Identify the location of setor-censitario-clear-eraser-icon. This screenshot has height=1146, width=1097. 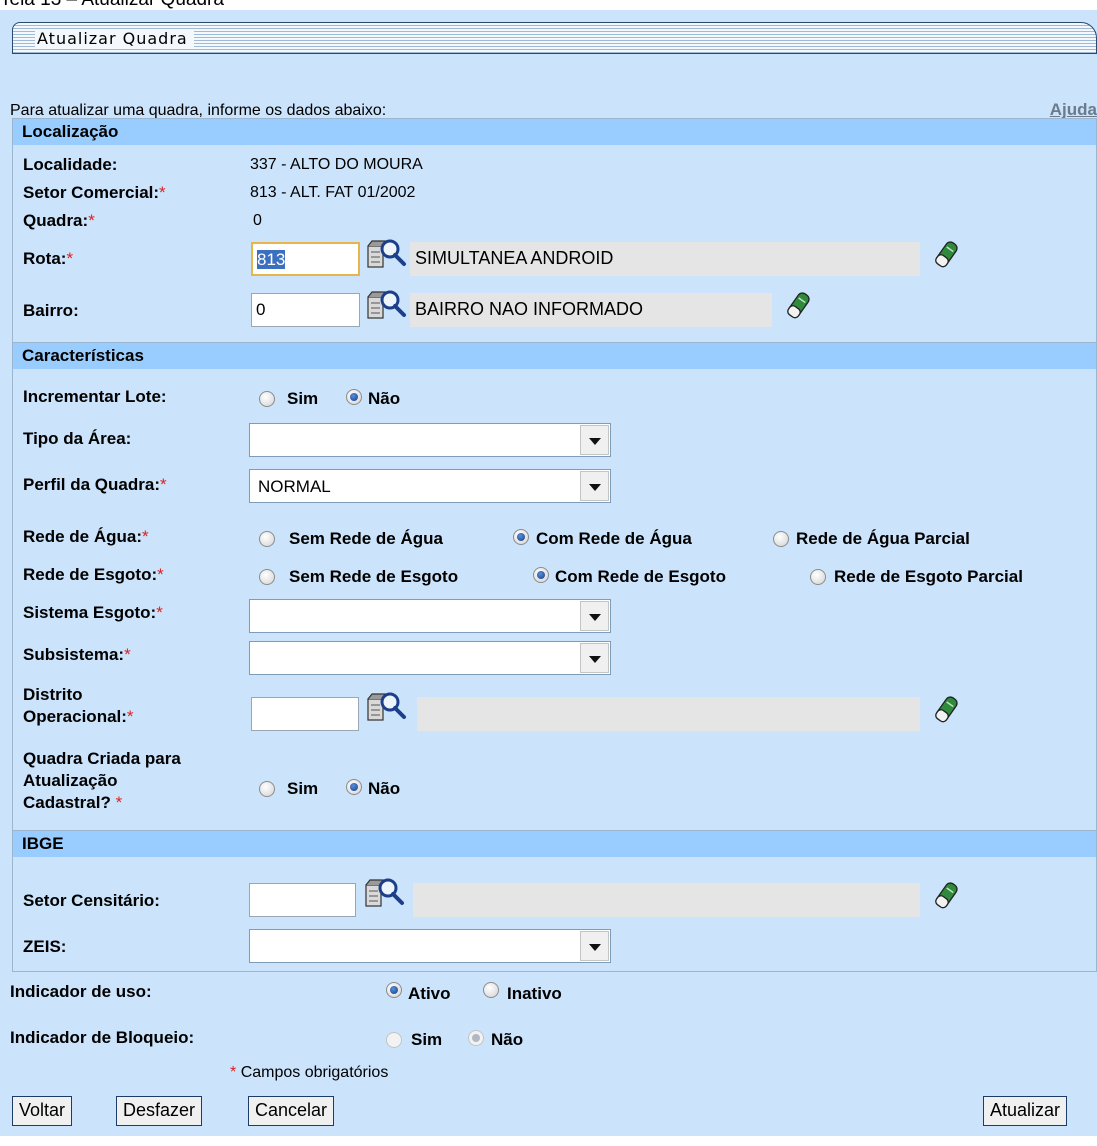
(946, 896).